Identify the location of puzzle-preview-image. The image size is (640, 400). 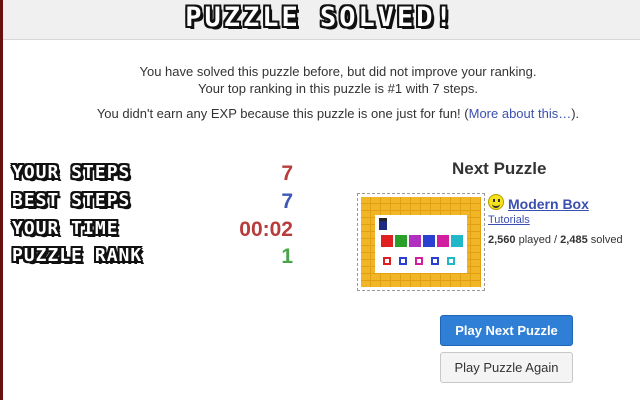
(421, 242).